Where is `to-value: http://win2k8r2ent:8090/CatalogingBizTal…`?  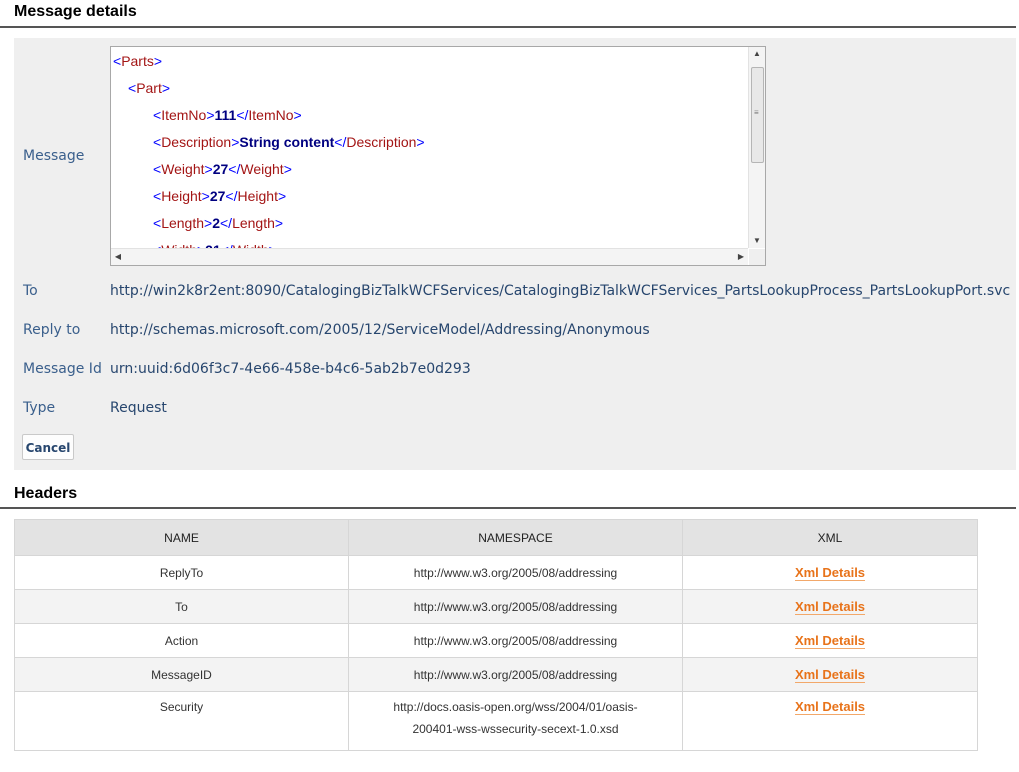 to-value: http://win2k8r2ent:8090/CatalogingBizTal… is located at coordinates (560, 291).